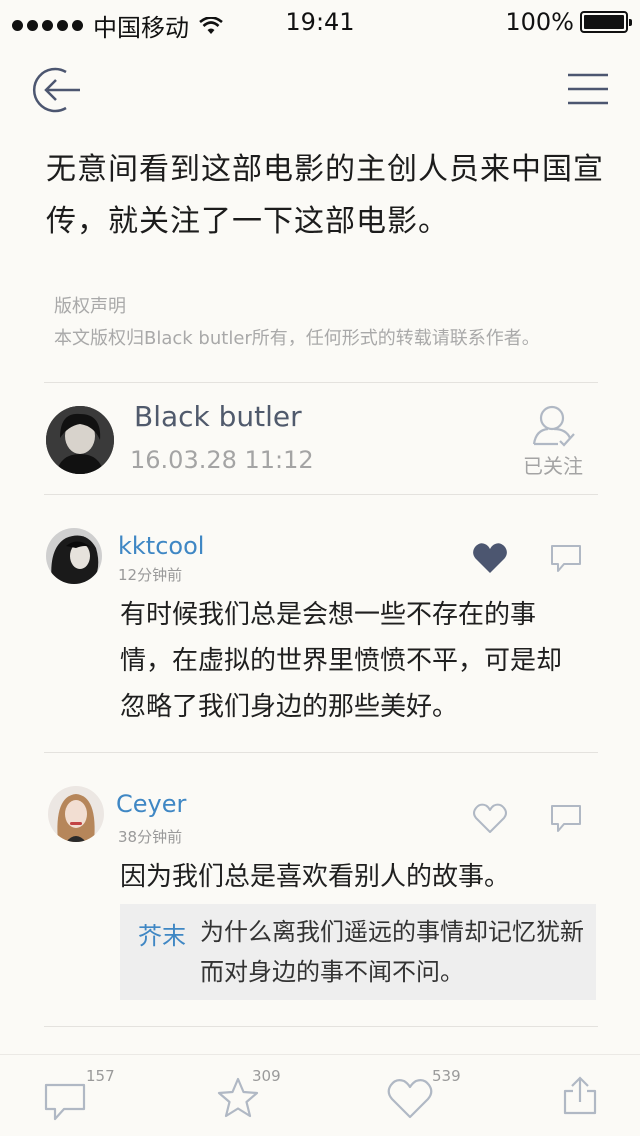 This screenshot has width=640, height=1136. What do you see at coordinates (392, 952) in the screenshot?
I see `reply-text: 为什么离我们遥远的事情却记忆犹新而对身边的事不闻不问。` at bounding box center [392, 952].